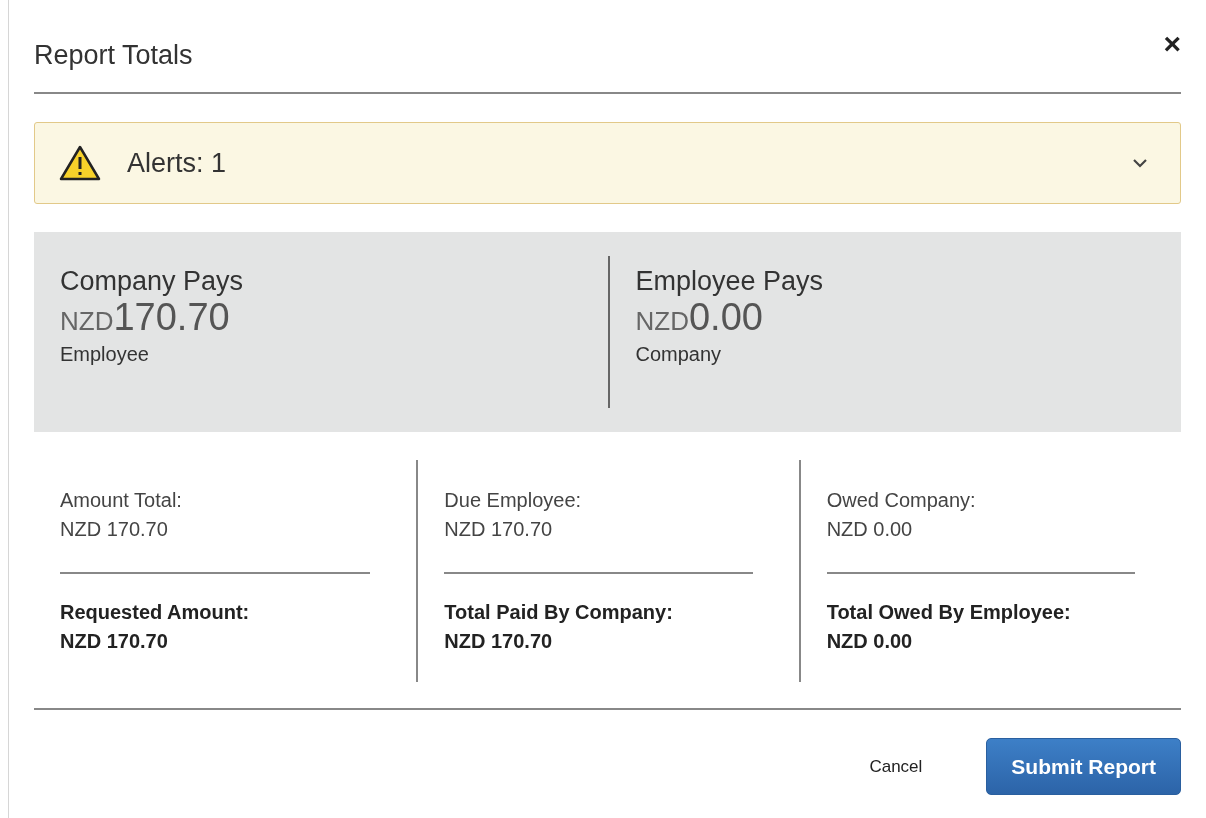  Describe the element at coordinates (1083, 766) in the screenshot. I see `submit-report-button: Submit Report` at that location.